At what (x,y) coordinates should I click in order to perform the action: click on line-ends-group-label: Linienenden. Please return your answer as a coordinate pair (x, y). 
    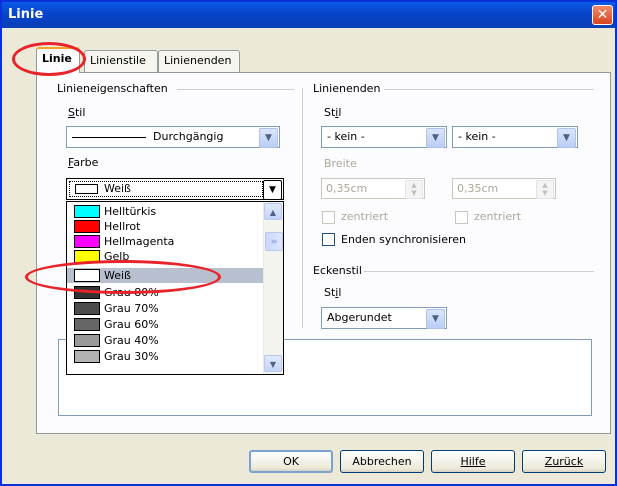
    Looking at the image, I should click on (347, 88).